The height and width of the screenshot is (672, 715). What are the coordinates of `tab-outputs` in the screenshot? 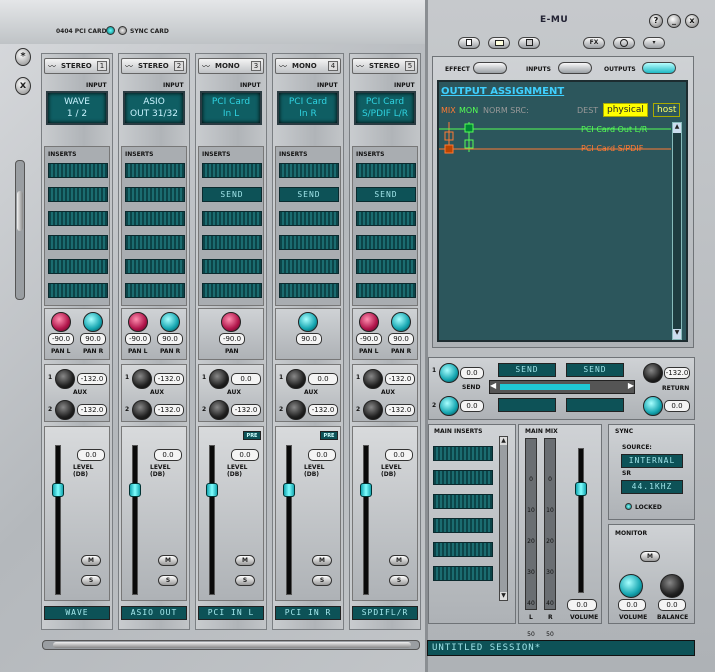 It's located at (659, 68).